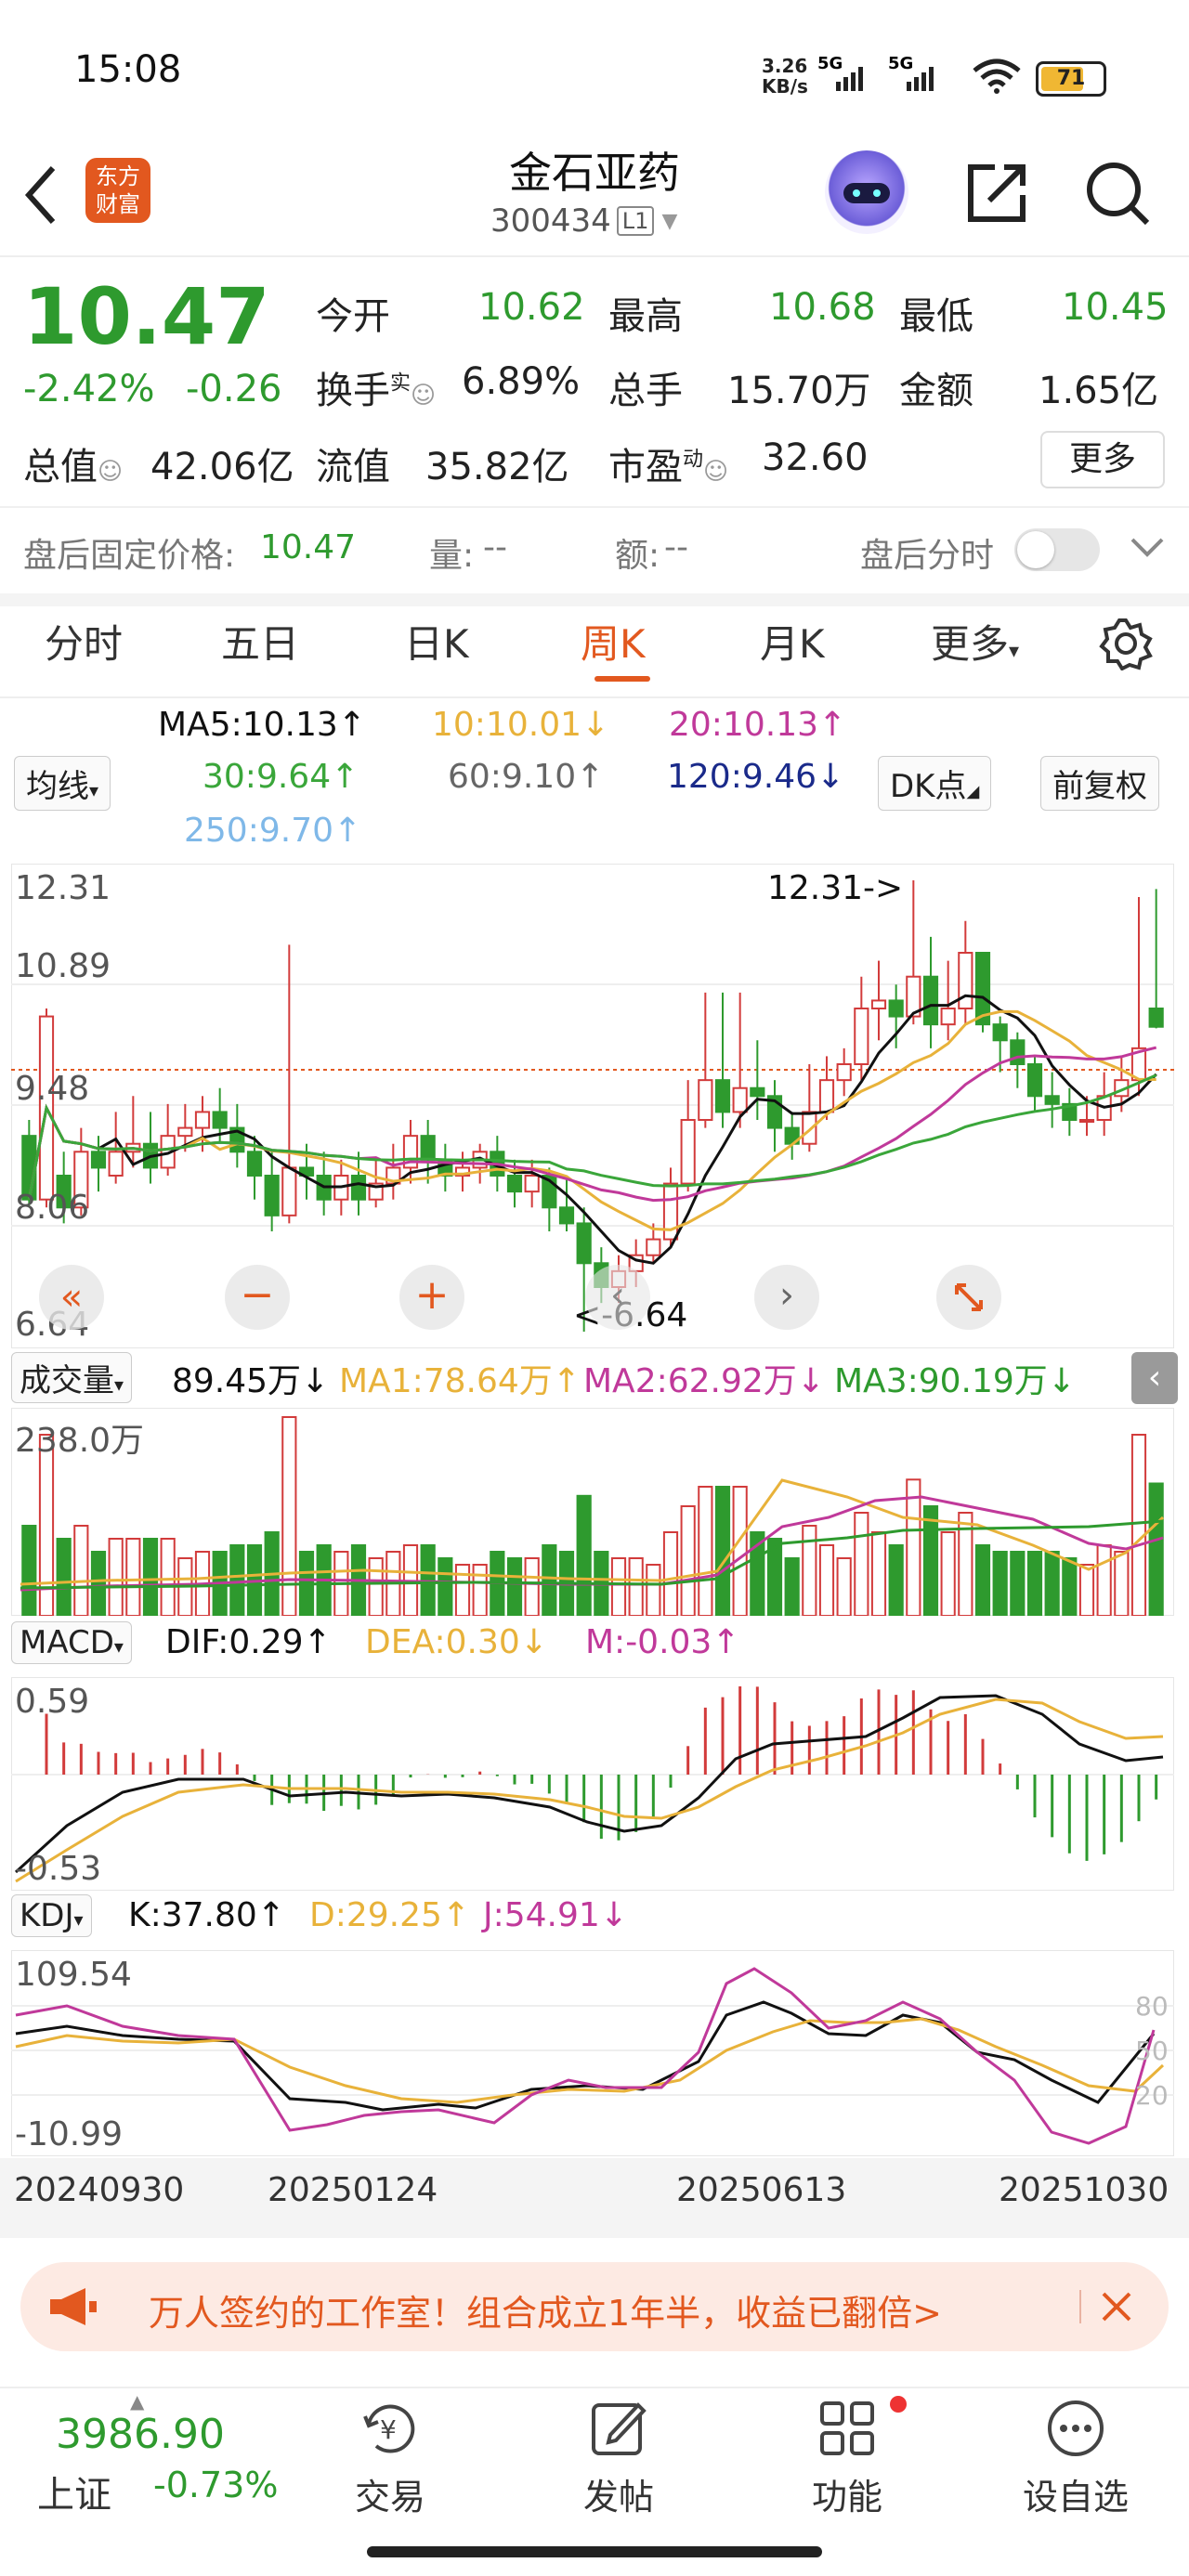 This screenshot has height=2576, width=1189. Describe the element at coordinates (457, 1642) in the screenshot. I see `macd-dea: DEA:0.30↓` at that location.